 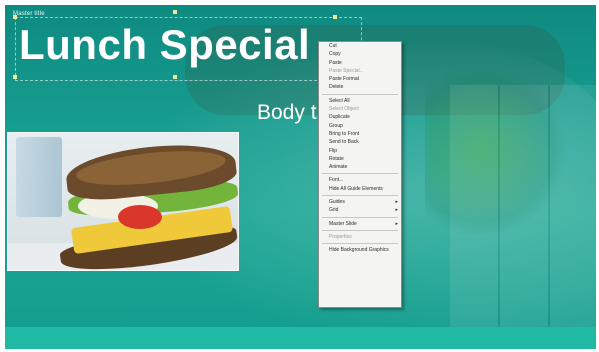 I want to click on context-menu-item: Copy, so click(x=360, y=54).